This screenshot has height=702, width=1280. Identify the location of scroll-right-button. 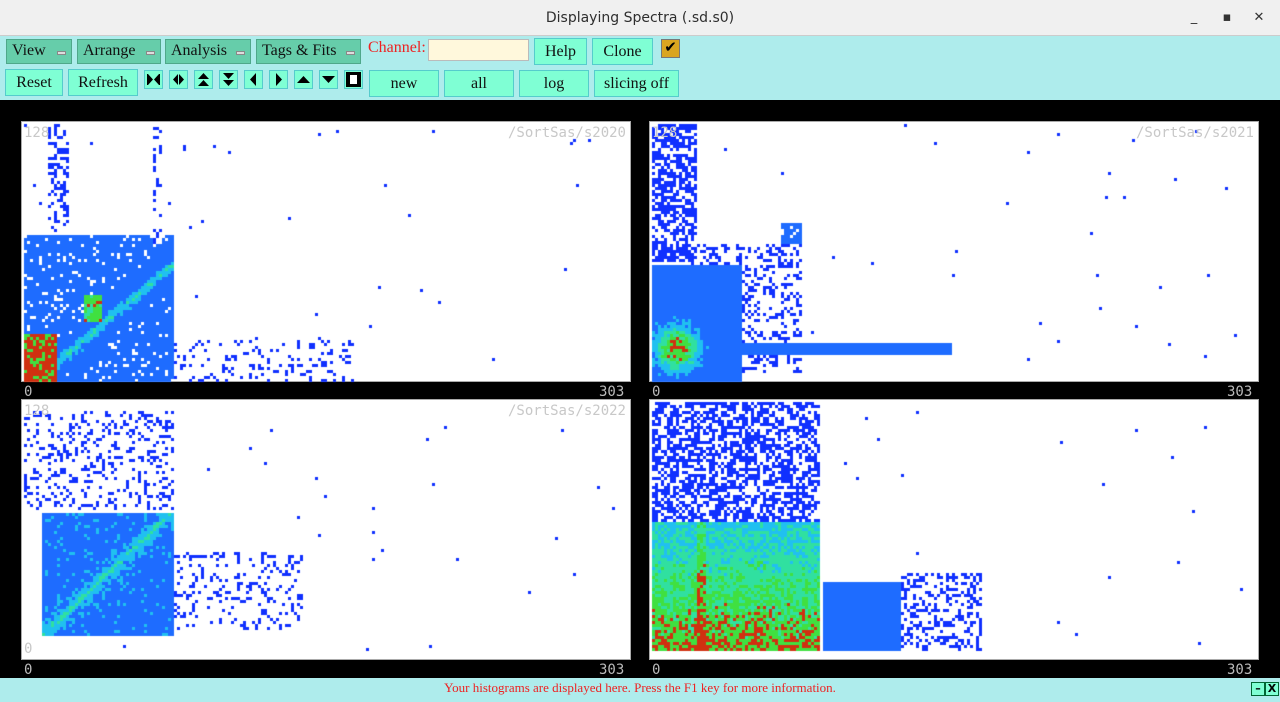
(278, 79).